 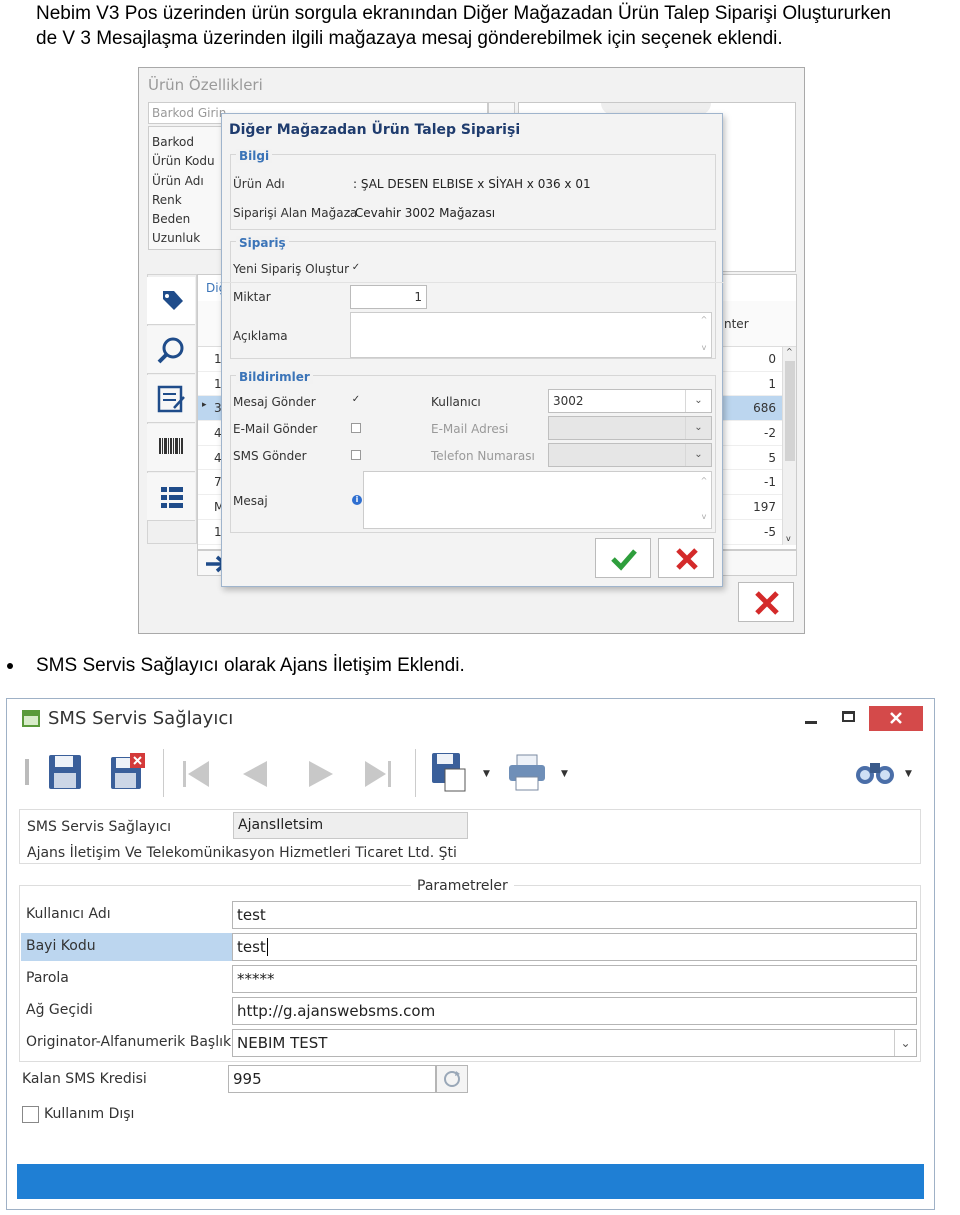 What do you see at coordinates (356, 269) in the screenshot?
I see `new-order-checkbox: ✓` at bounding box center [356, 269].